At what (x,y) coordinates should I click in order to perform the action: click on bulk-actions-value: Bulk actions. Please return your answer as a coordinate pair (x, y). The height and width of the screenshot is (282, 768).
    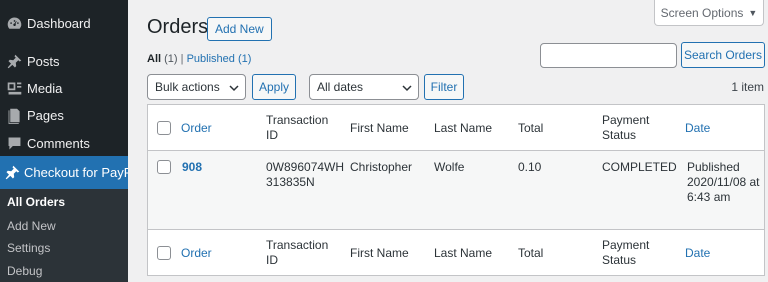
    Looking at the image, I should click on (187, 87).